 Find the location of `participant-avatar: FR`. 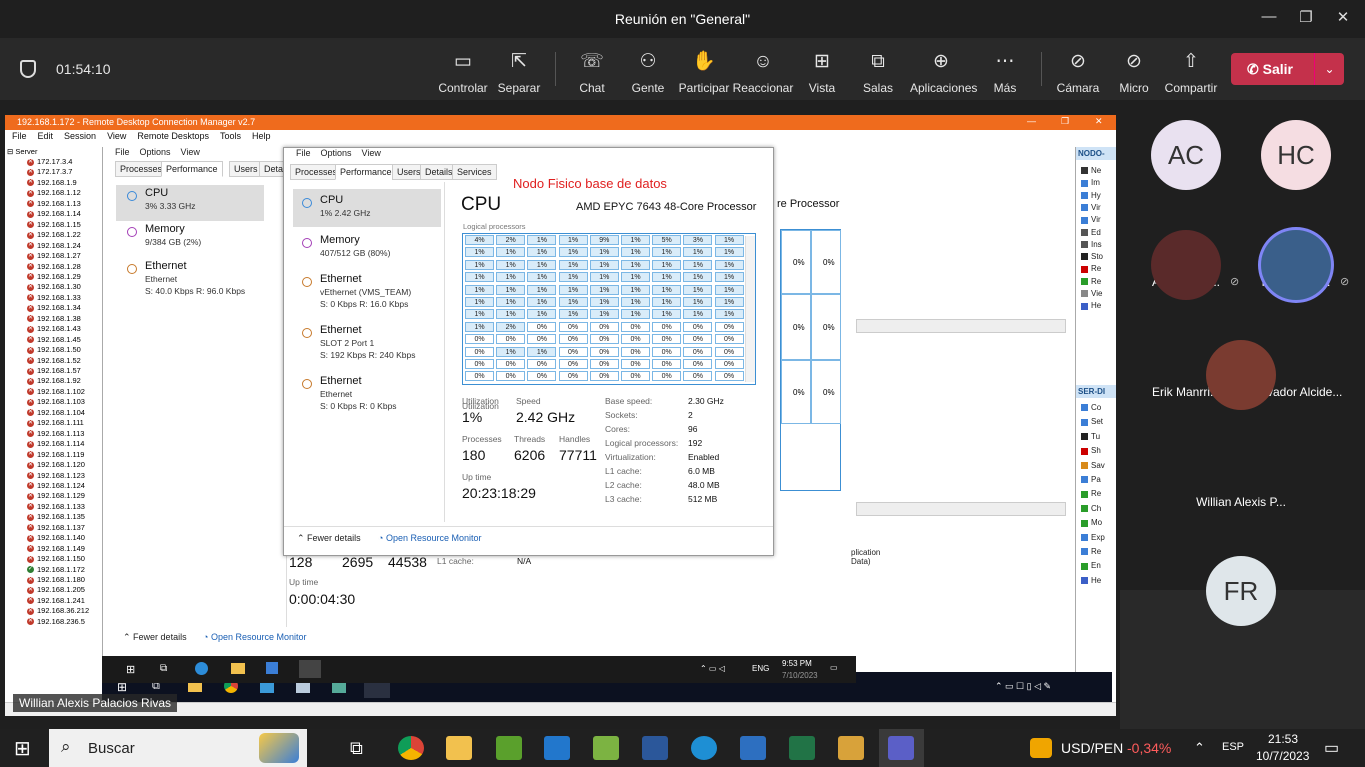

participant-avatar: FR is located at coordinates (1241, 591).